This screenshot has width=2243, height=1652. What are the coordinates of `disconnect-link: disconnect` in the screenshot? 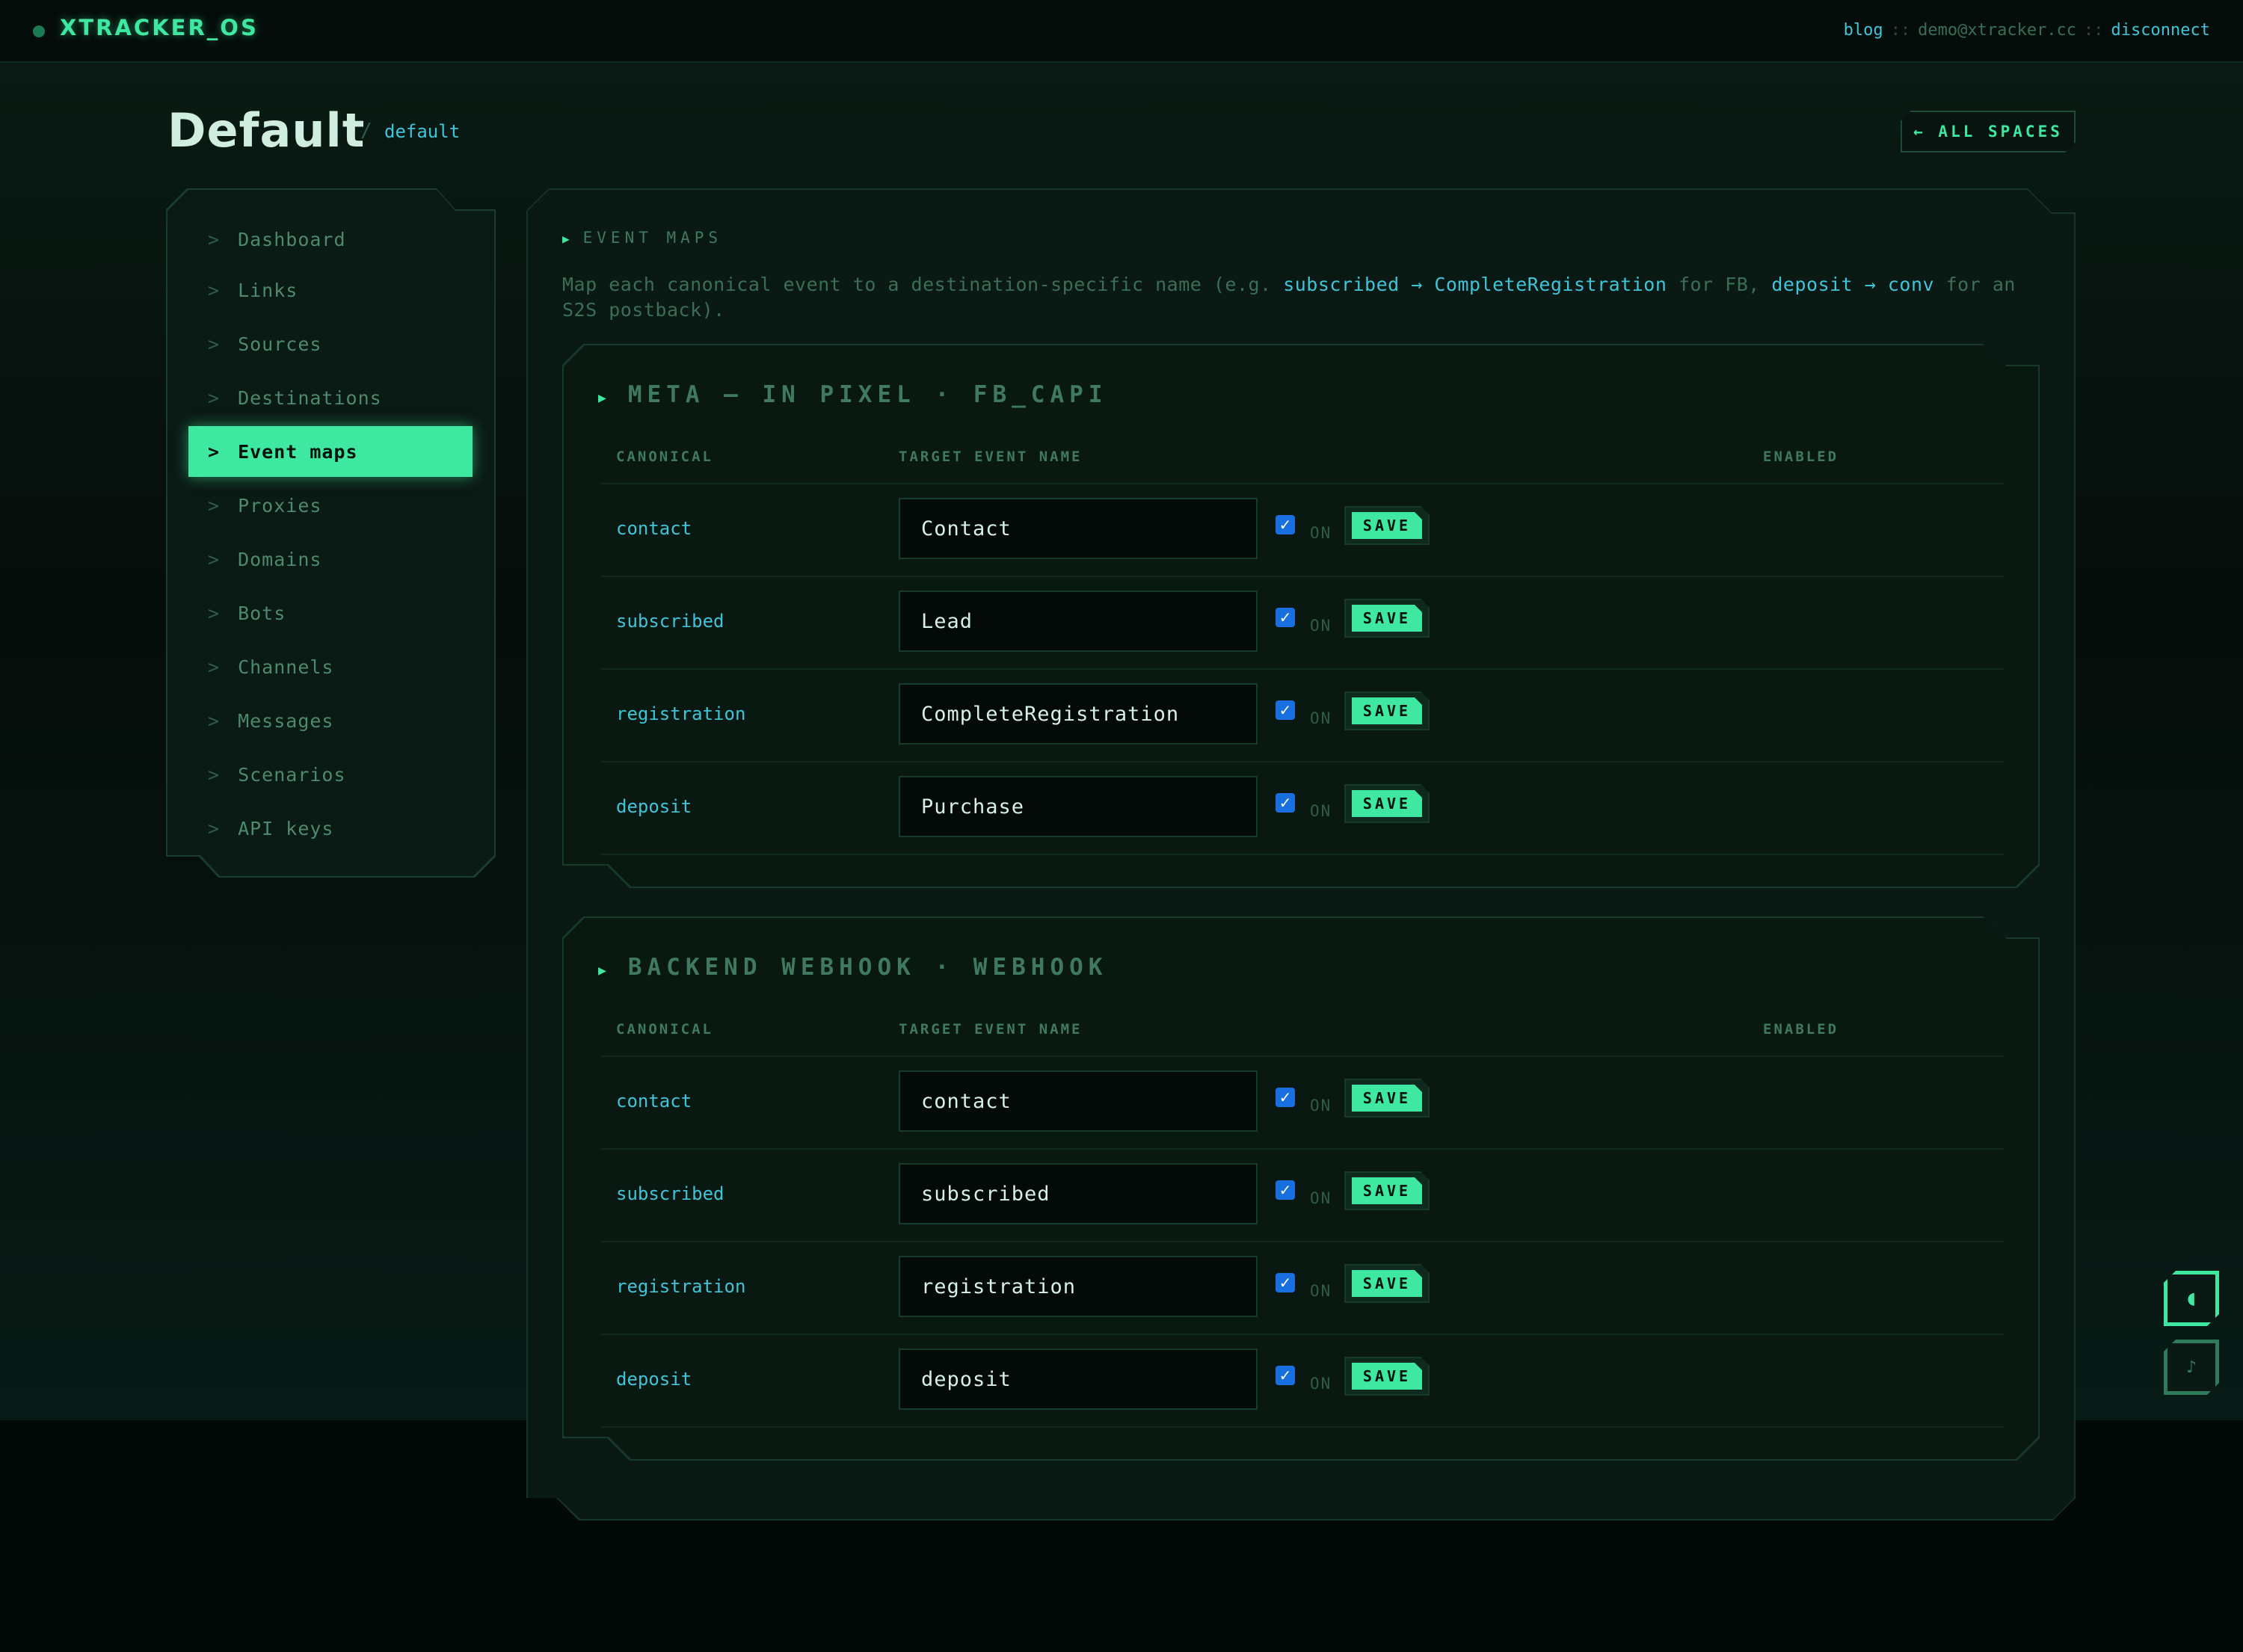 It's located at (2160, 31).